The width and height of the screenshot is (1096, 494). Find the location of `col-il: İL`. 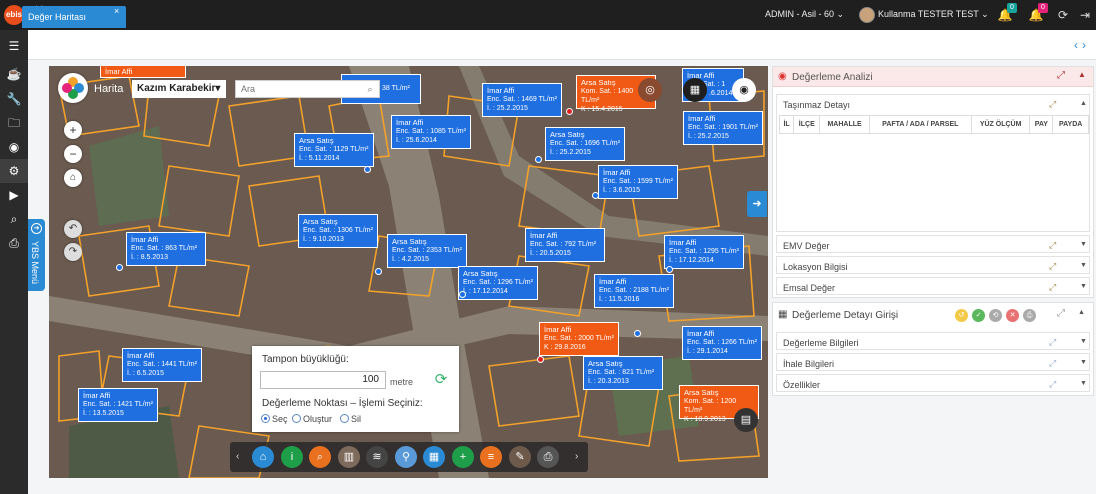

col-il: İL is located at coordinates (786, 124).